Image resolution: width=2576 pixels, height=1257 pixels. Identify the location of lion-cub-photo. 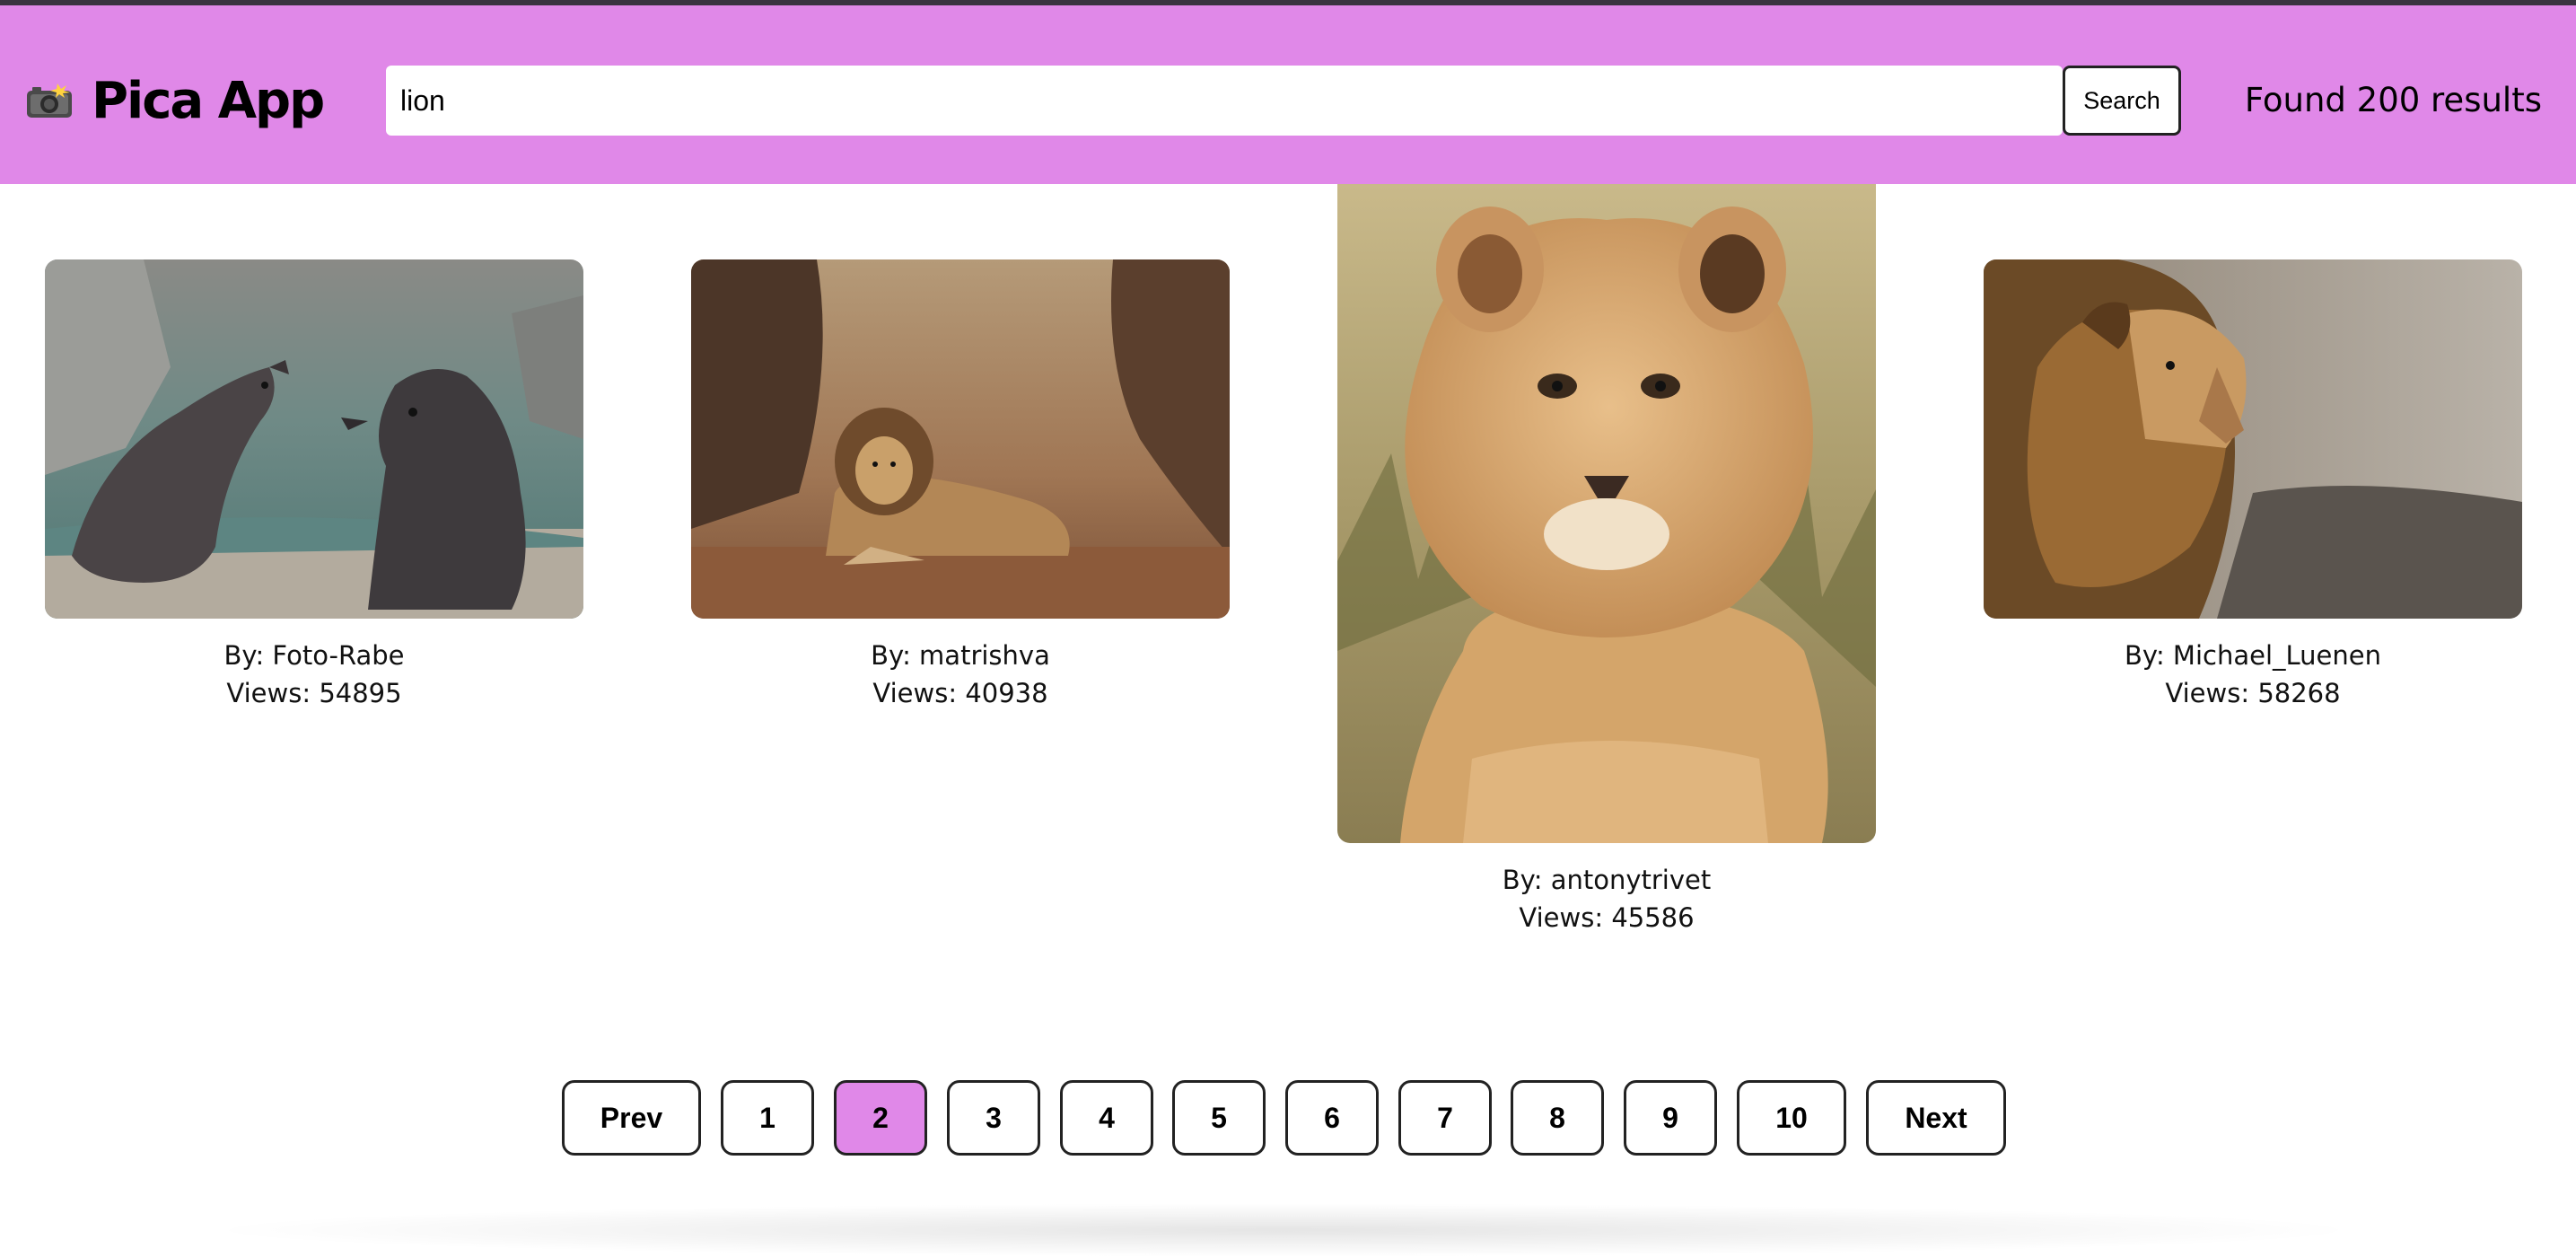
(1606, 514).